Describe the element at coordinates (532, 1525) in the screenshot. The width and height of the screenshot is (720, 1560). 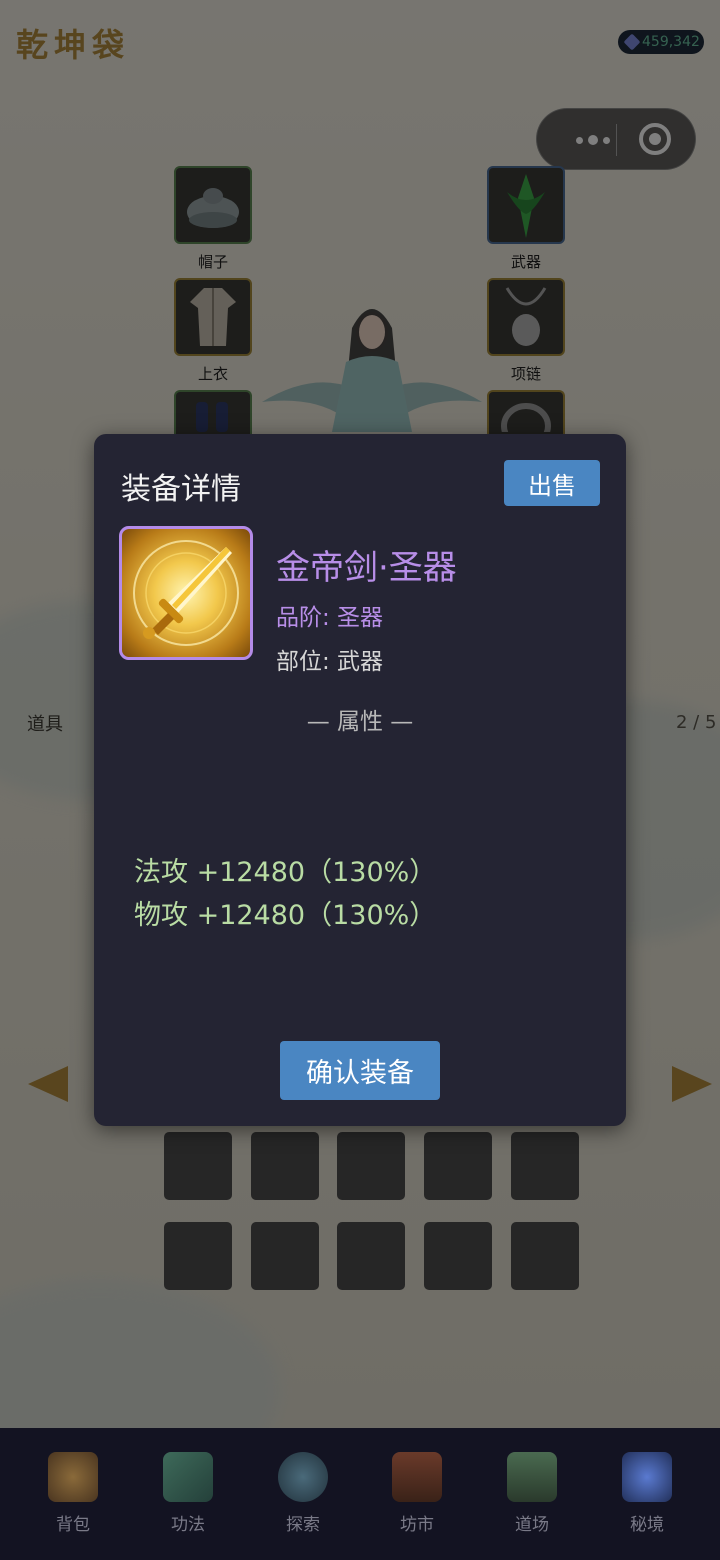
I see `nav-label: 道场` at that location.